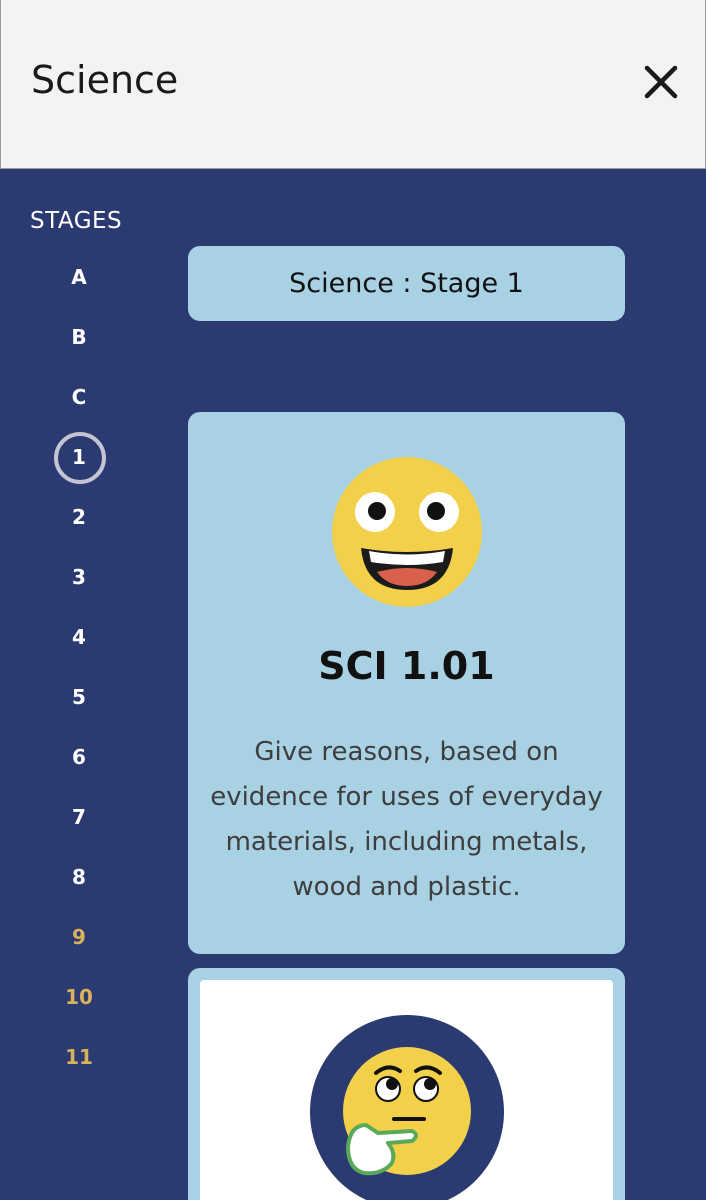 This screenshot has width=706, height=1200. I want to click on stage-item-label: 5, so click(79, 697).